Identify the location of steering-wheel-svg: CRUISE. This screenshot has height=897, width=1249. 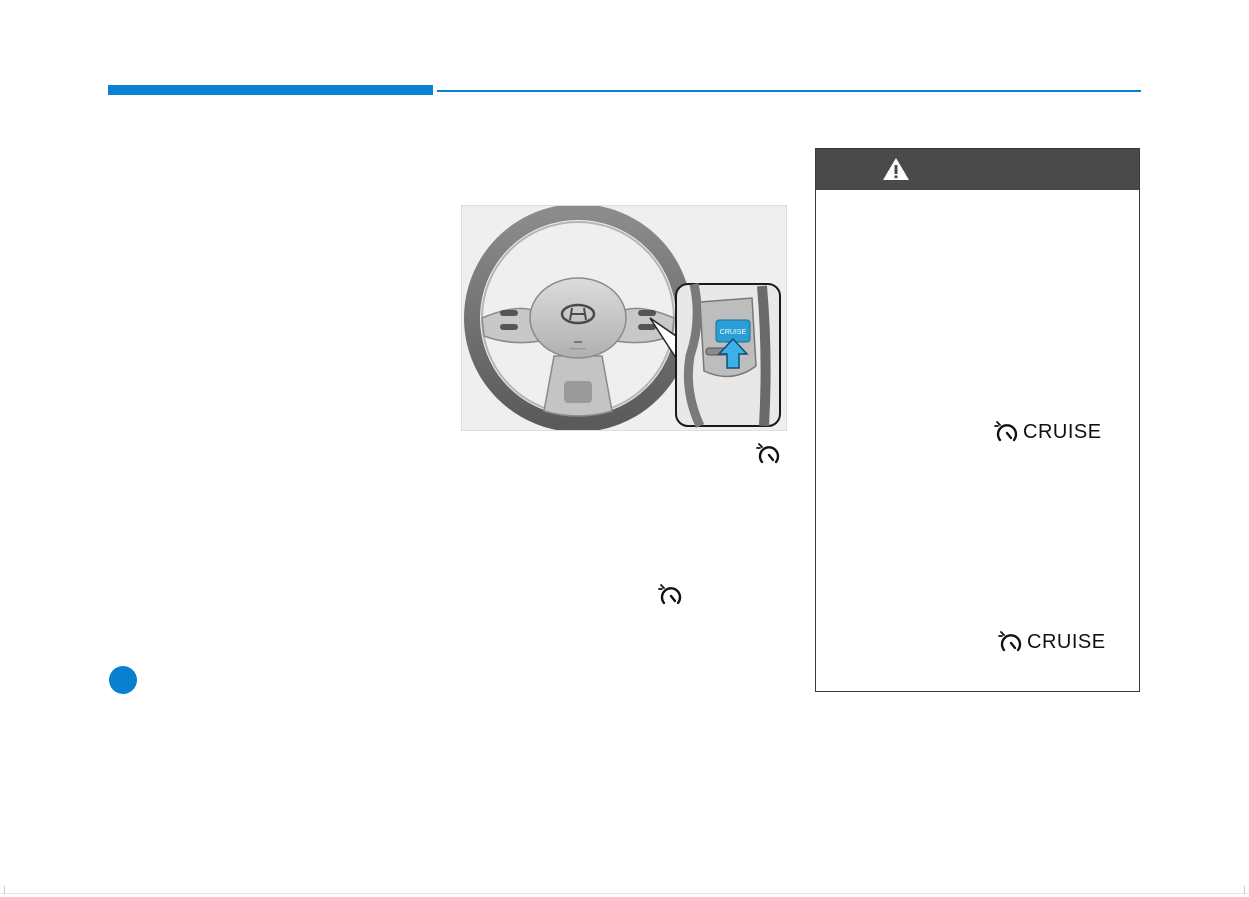
(622, 318).